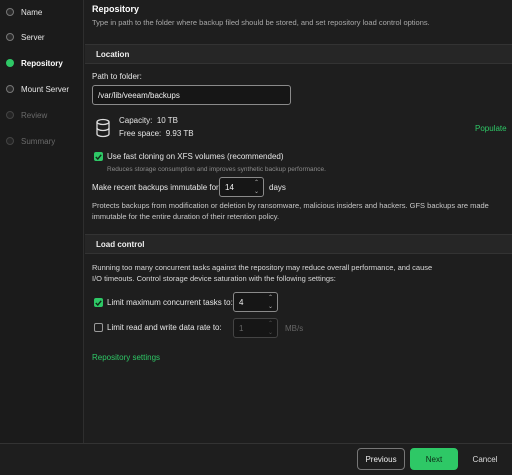  Describe the element at coordinates (381, 459) in the screenshot. I see `previous-button: Previous` at that location.